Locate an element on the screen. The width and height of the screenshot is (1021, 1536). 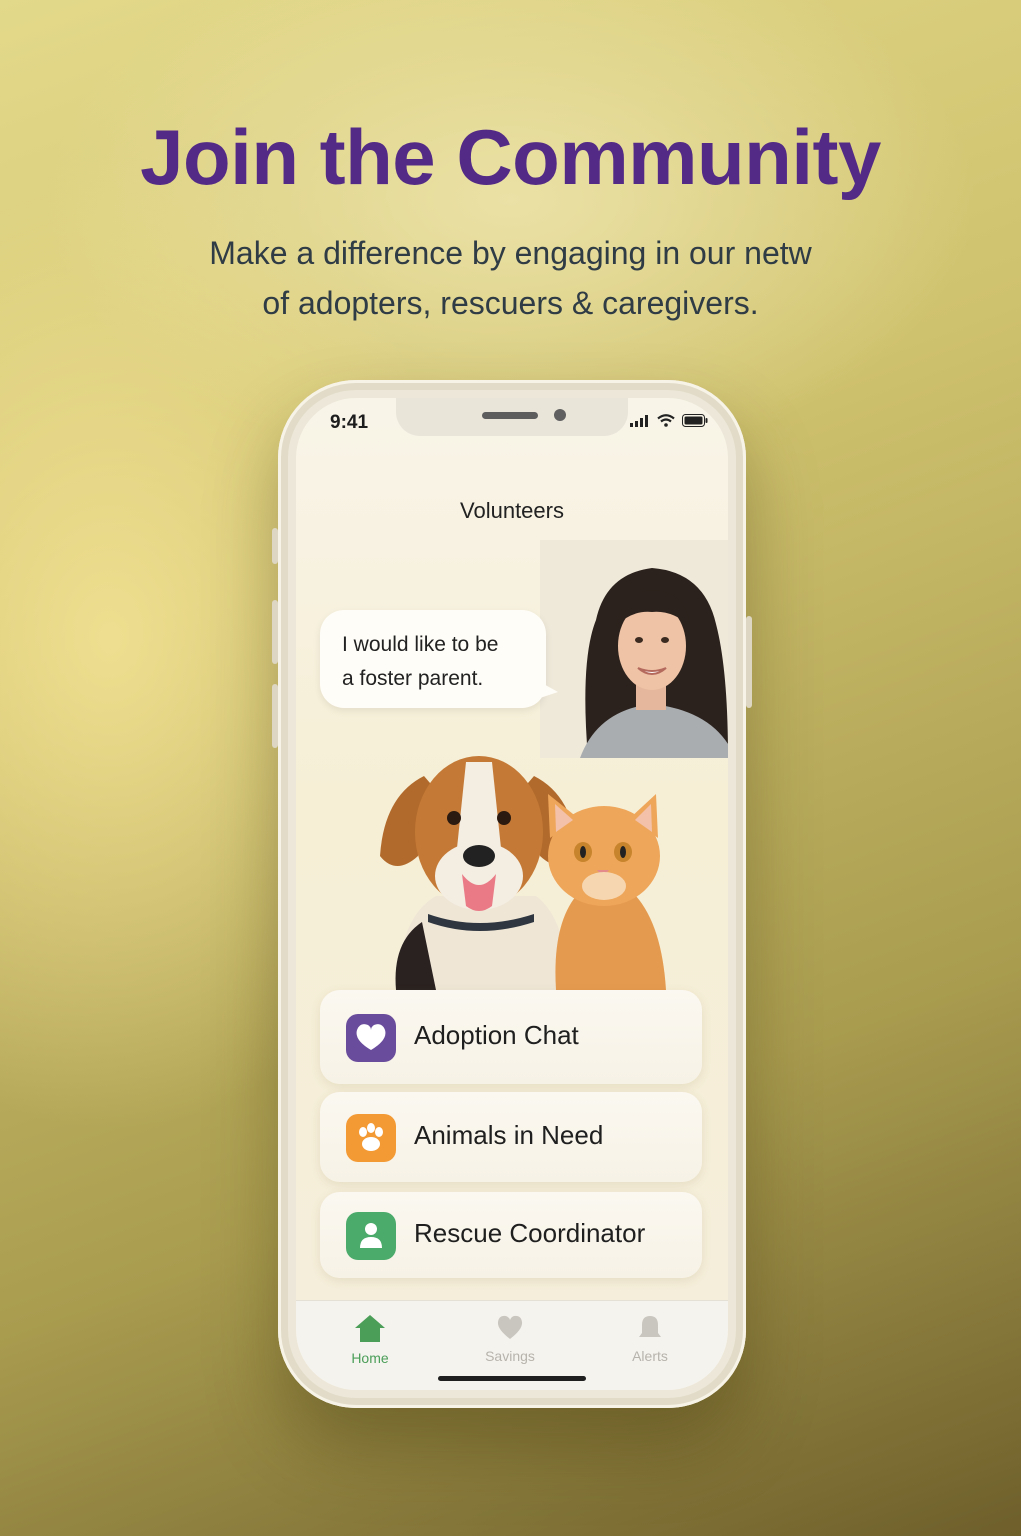
tab-alerts: Alerts is located at coordinates (650, 1338).